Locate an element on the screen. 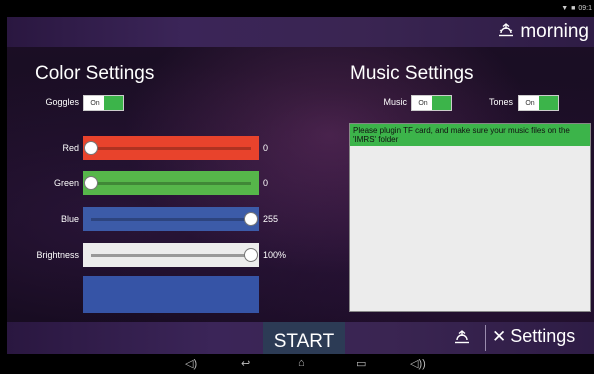 The height and width of the screenshot is (374, 594). alarm-icon is located at coordinates (462, 338).